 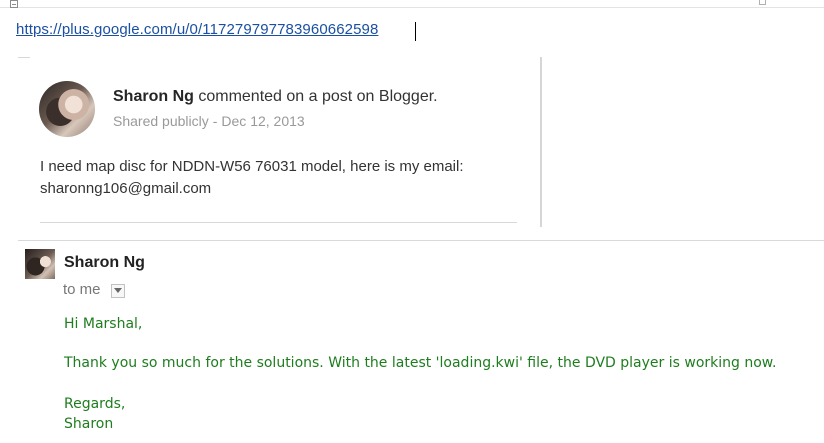 What do you see at coordinates (262, 121) in the screenshot?
I see `post-date: Dec 12, 2013` at bounding box center [262, 121].